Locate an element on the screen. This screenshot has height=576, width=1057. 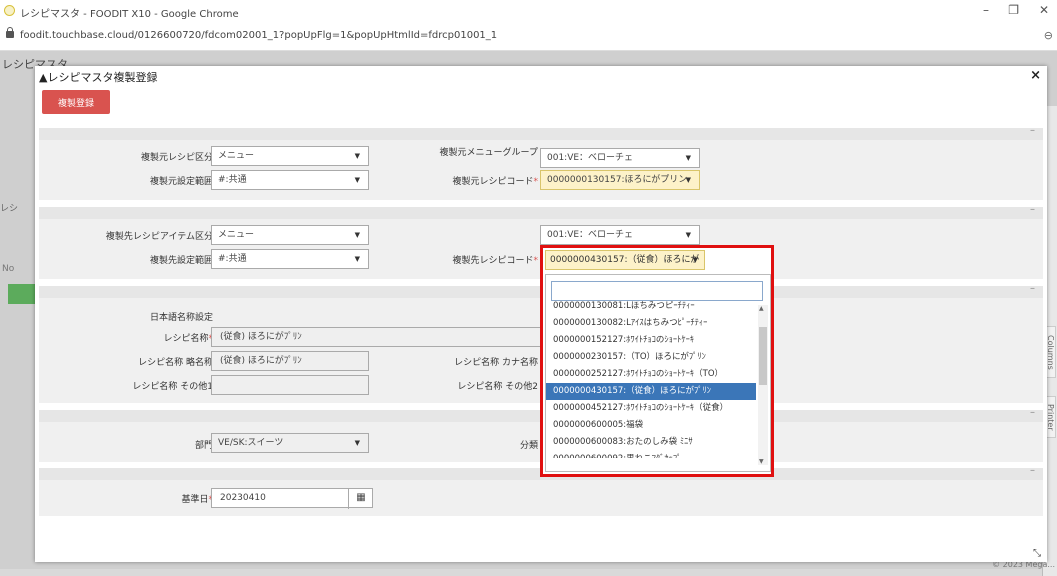
dropdown-option: 0000000130081:Lほちみつピｰﾁﾃｨｰ is located at coordinates (651, 306).